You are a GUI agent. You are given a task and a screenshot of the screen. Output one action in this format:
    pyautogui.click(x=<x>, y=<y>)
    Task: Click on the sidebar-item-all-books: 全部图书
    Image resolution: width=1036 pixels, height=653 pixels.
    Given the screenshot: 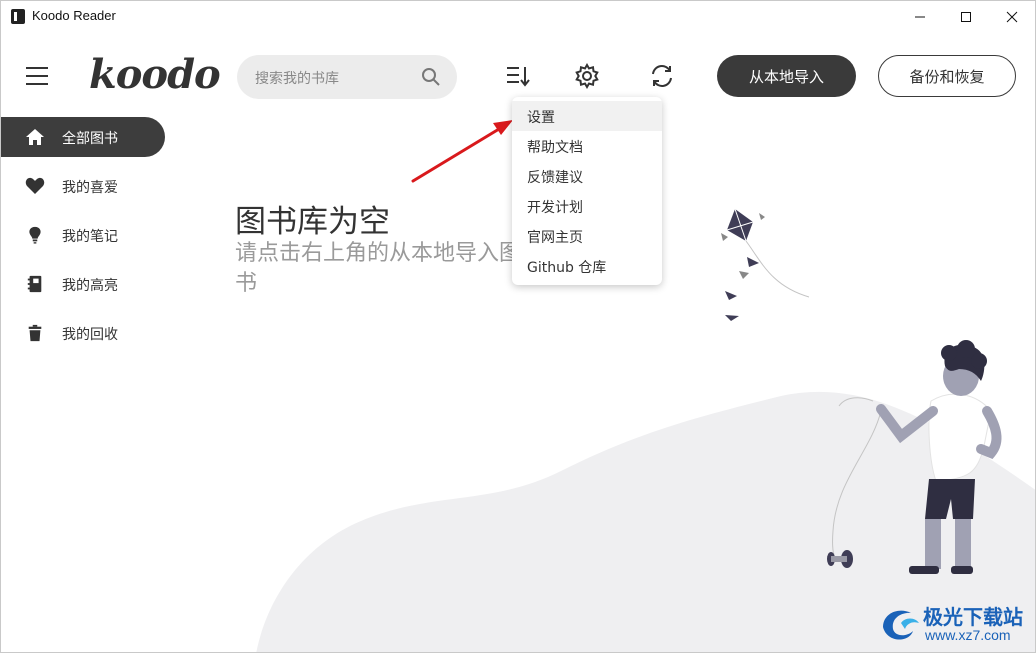 What is the action you would take?
    pyautogui.click(x=83, y=137)
    